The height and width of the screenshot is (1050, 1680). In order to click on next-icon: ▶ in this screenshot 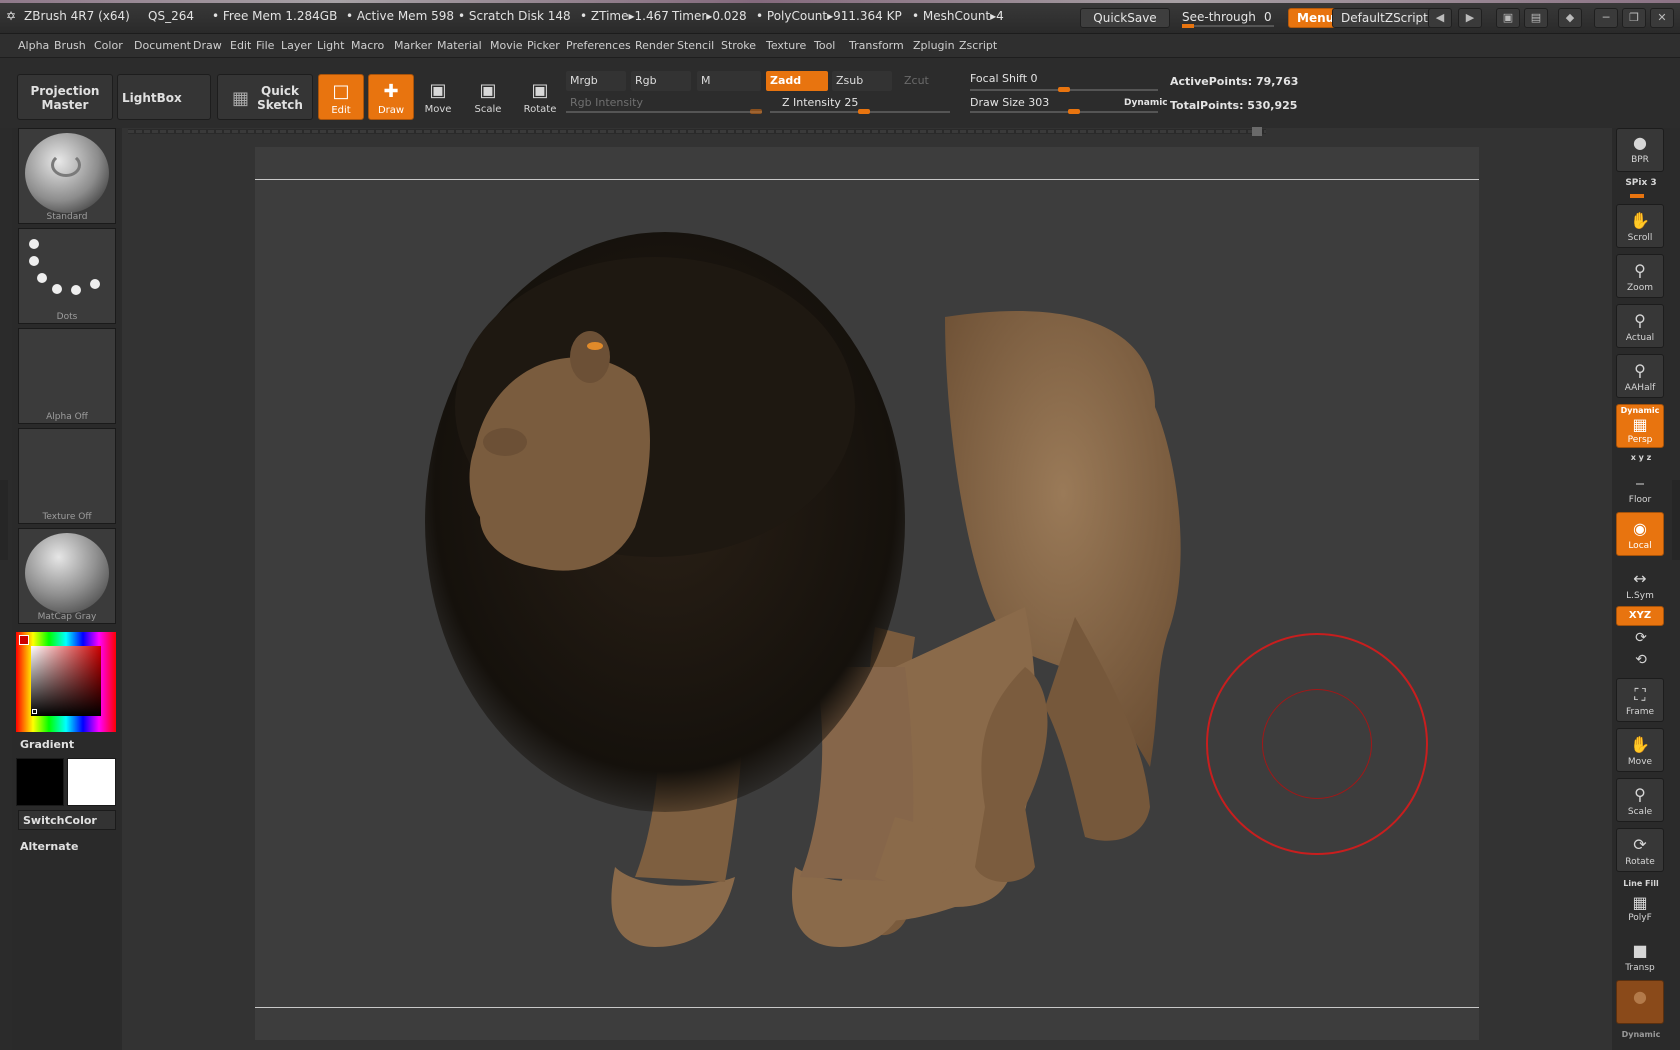, I will do `click(1470, 18)`.